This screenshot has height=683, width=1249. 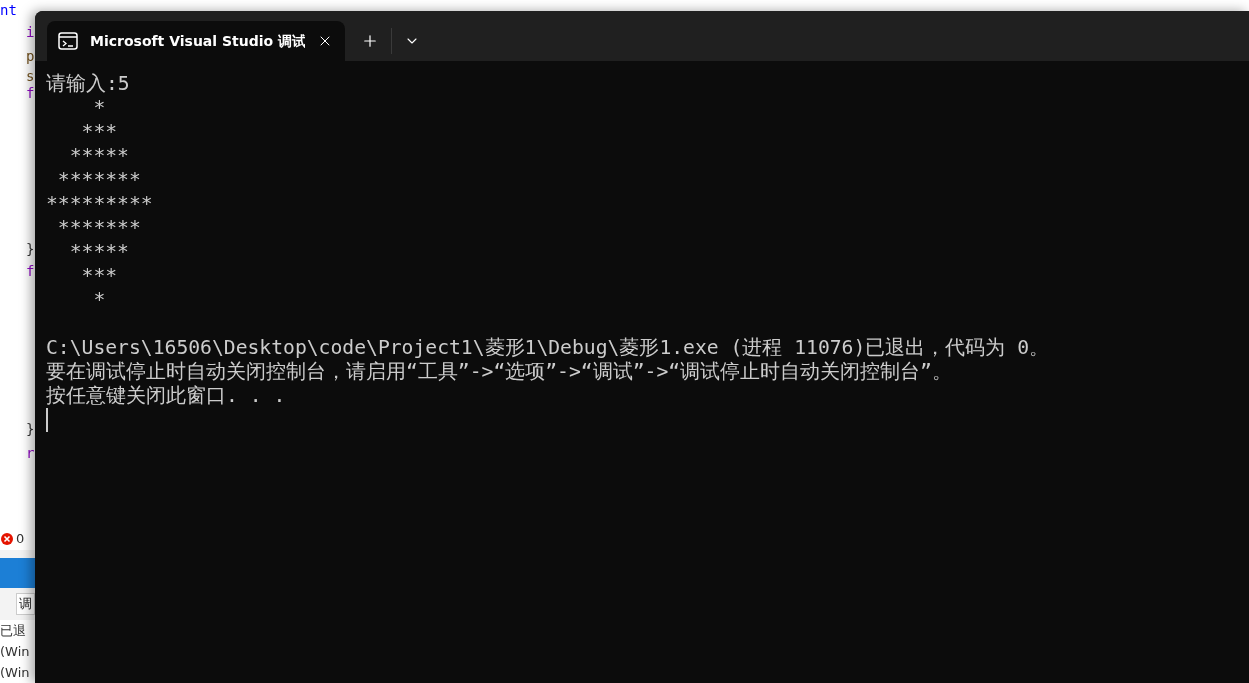 I want to click on panel-title-bar, so click(x=17, y=573).